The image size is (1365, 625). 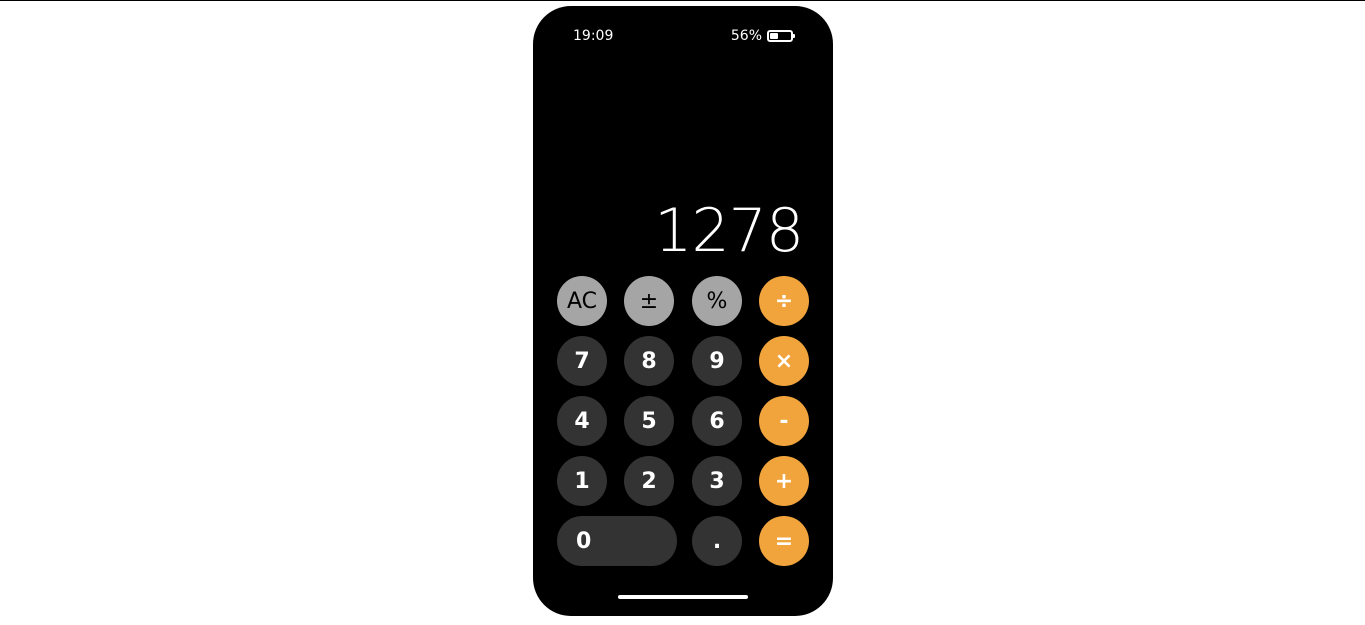 I want to click on ac-button: AC, so click(x=582, y=301).